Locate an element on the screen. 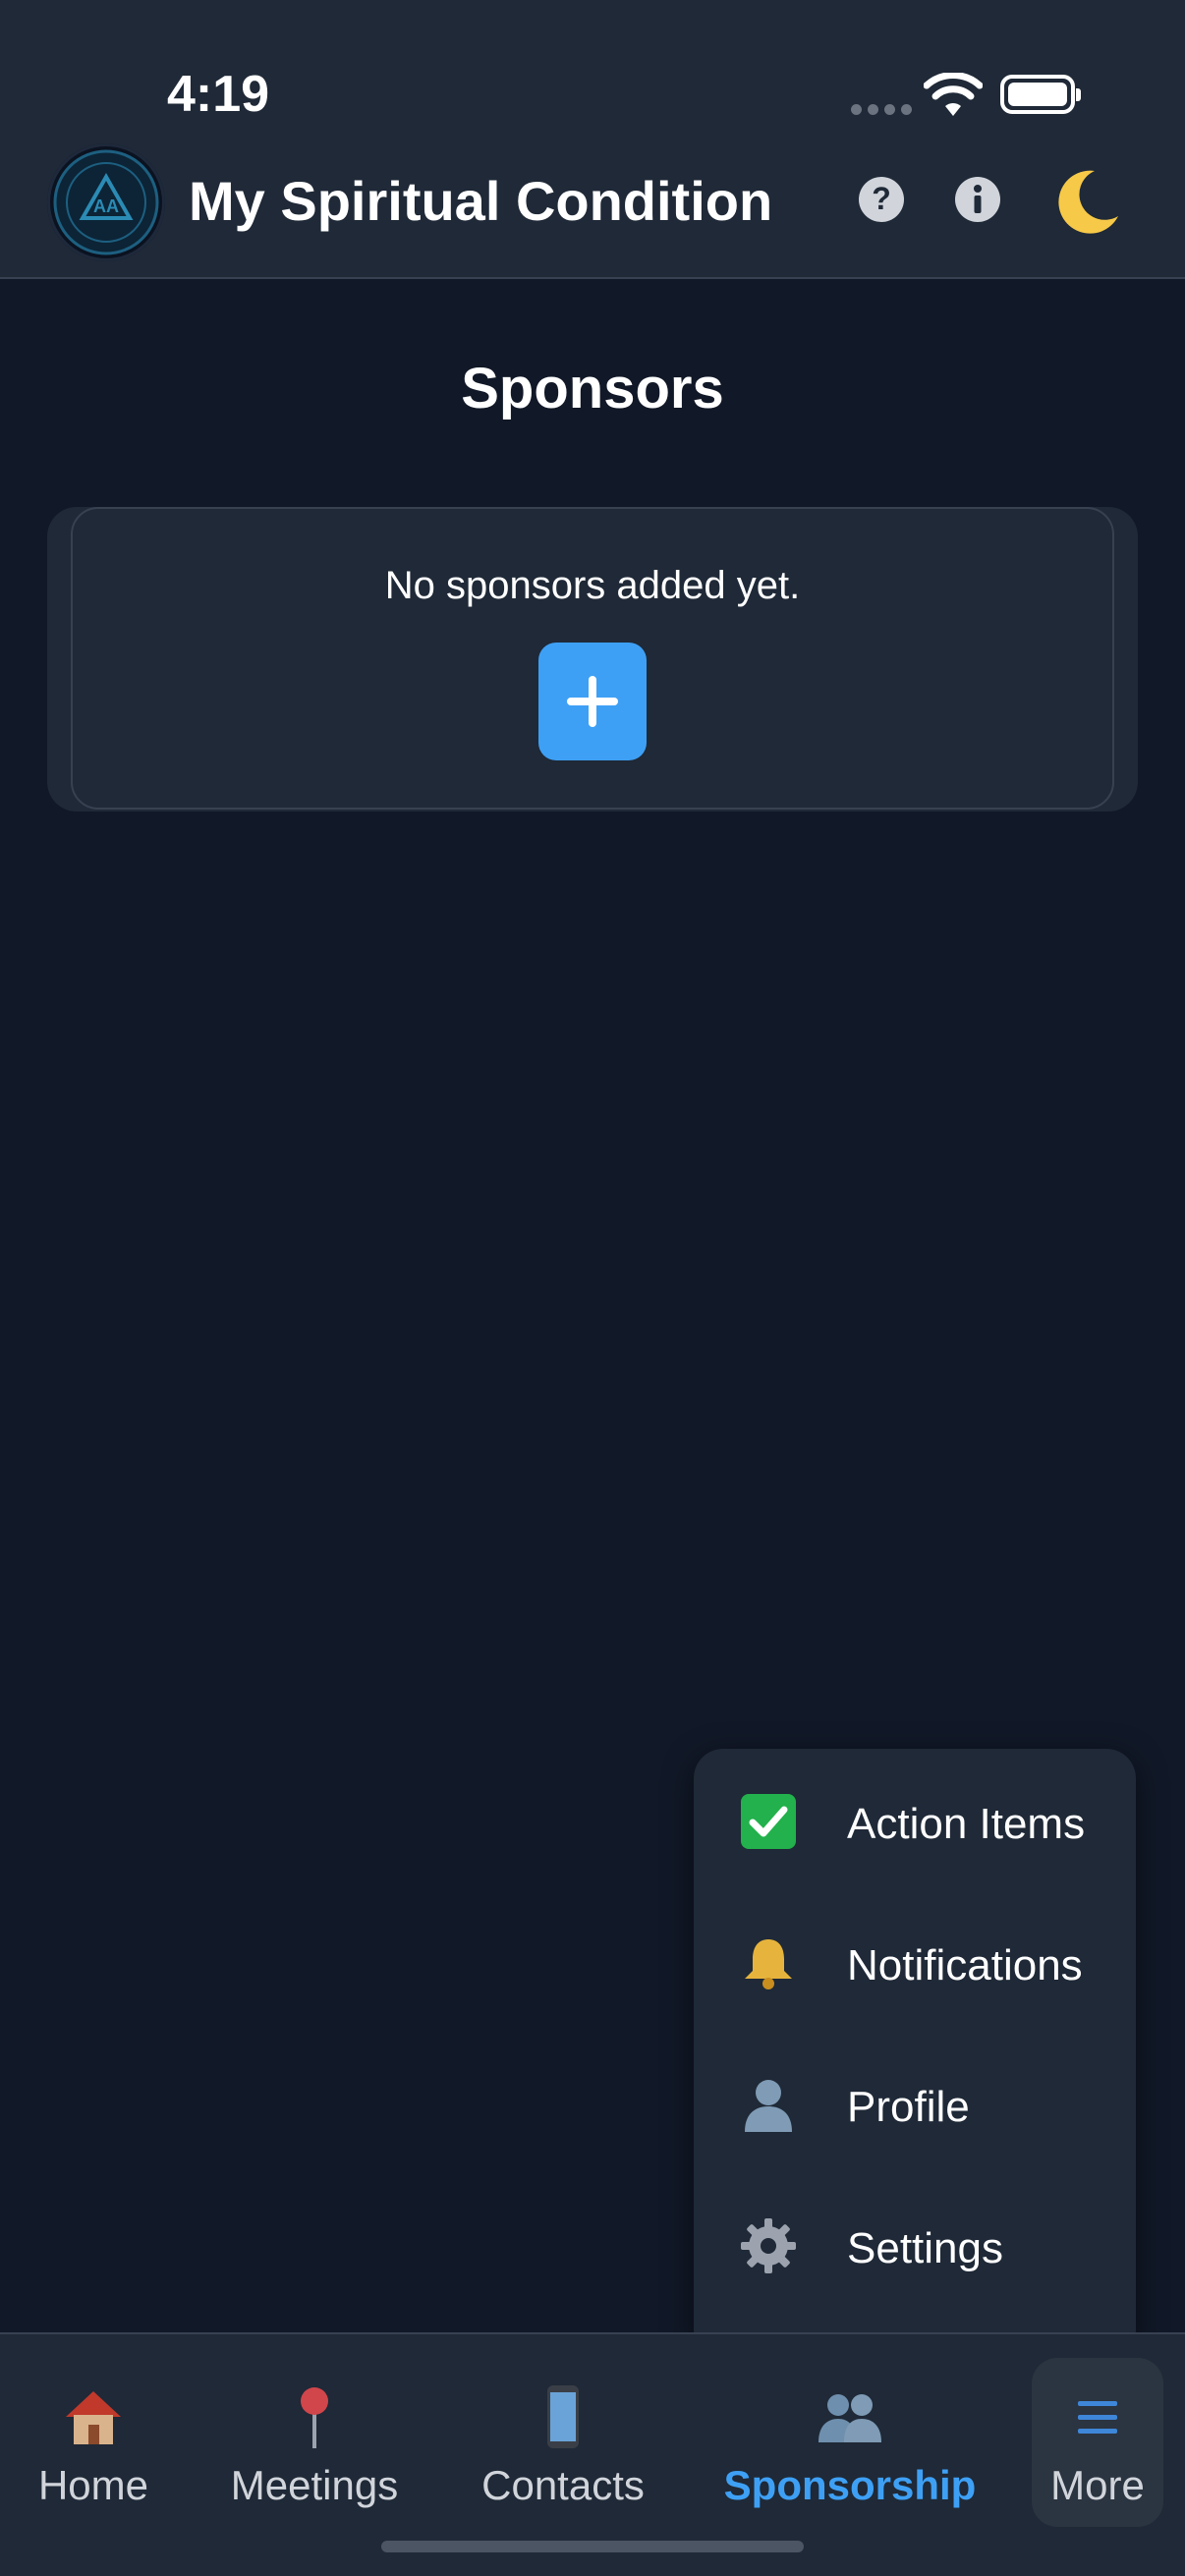 The height and width of the screenshot is (2576, 1185). tab-sponsorship: Sponsorship is located at coordinates (850, 2442).